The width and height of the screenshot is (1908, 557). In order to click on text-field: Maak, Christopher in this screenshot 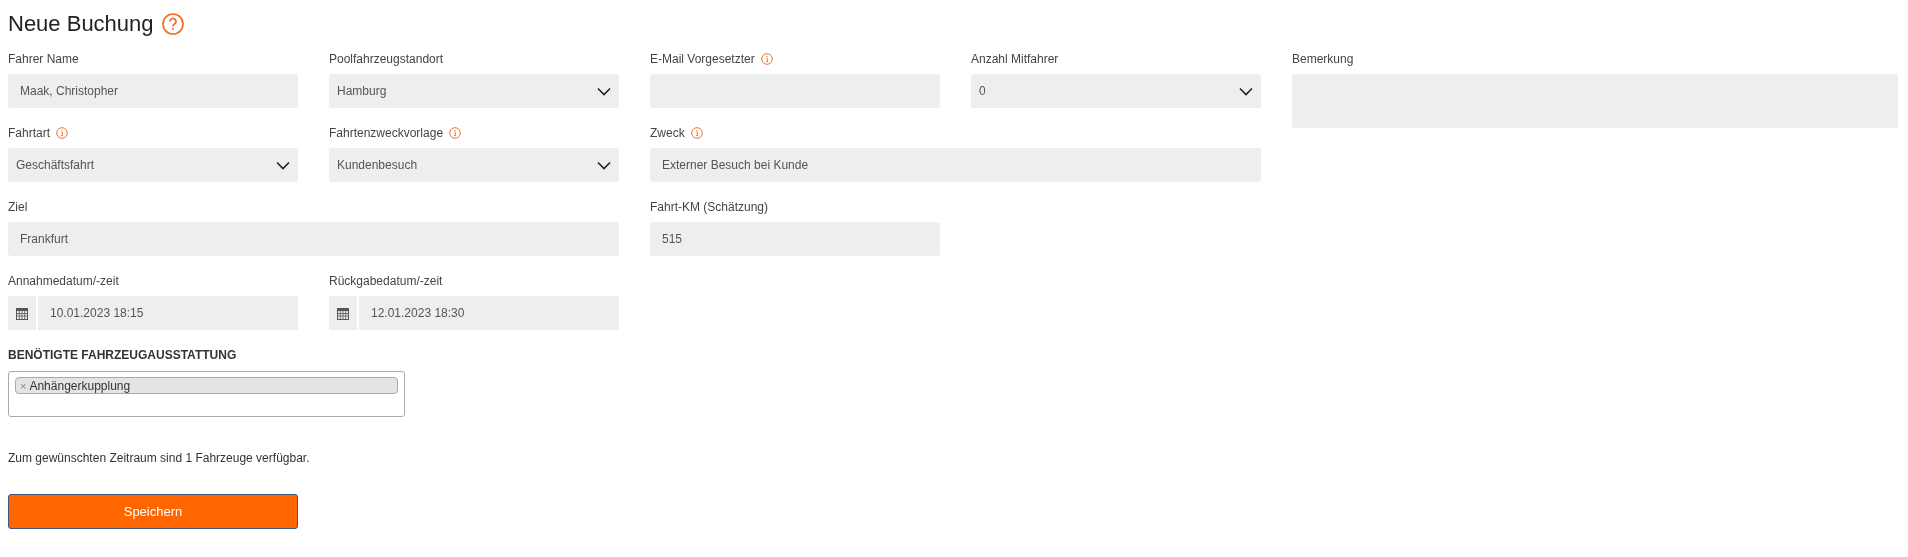, I will do `click(153, 91)`.